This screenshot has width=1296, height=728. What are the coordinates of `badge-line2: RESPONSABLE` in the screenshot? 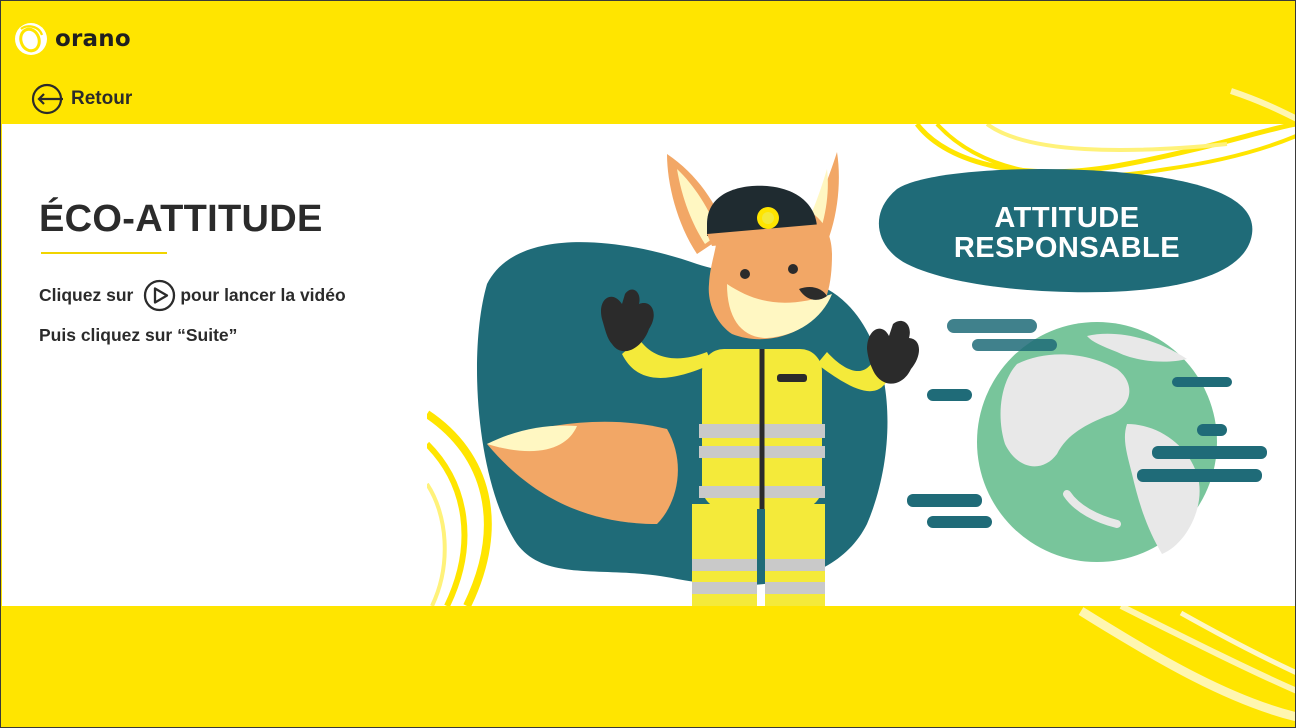 It's located at (1067, 248).